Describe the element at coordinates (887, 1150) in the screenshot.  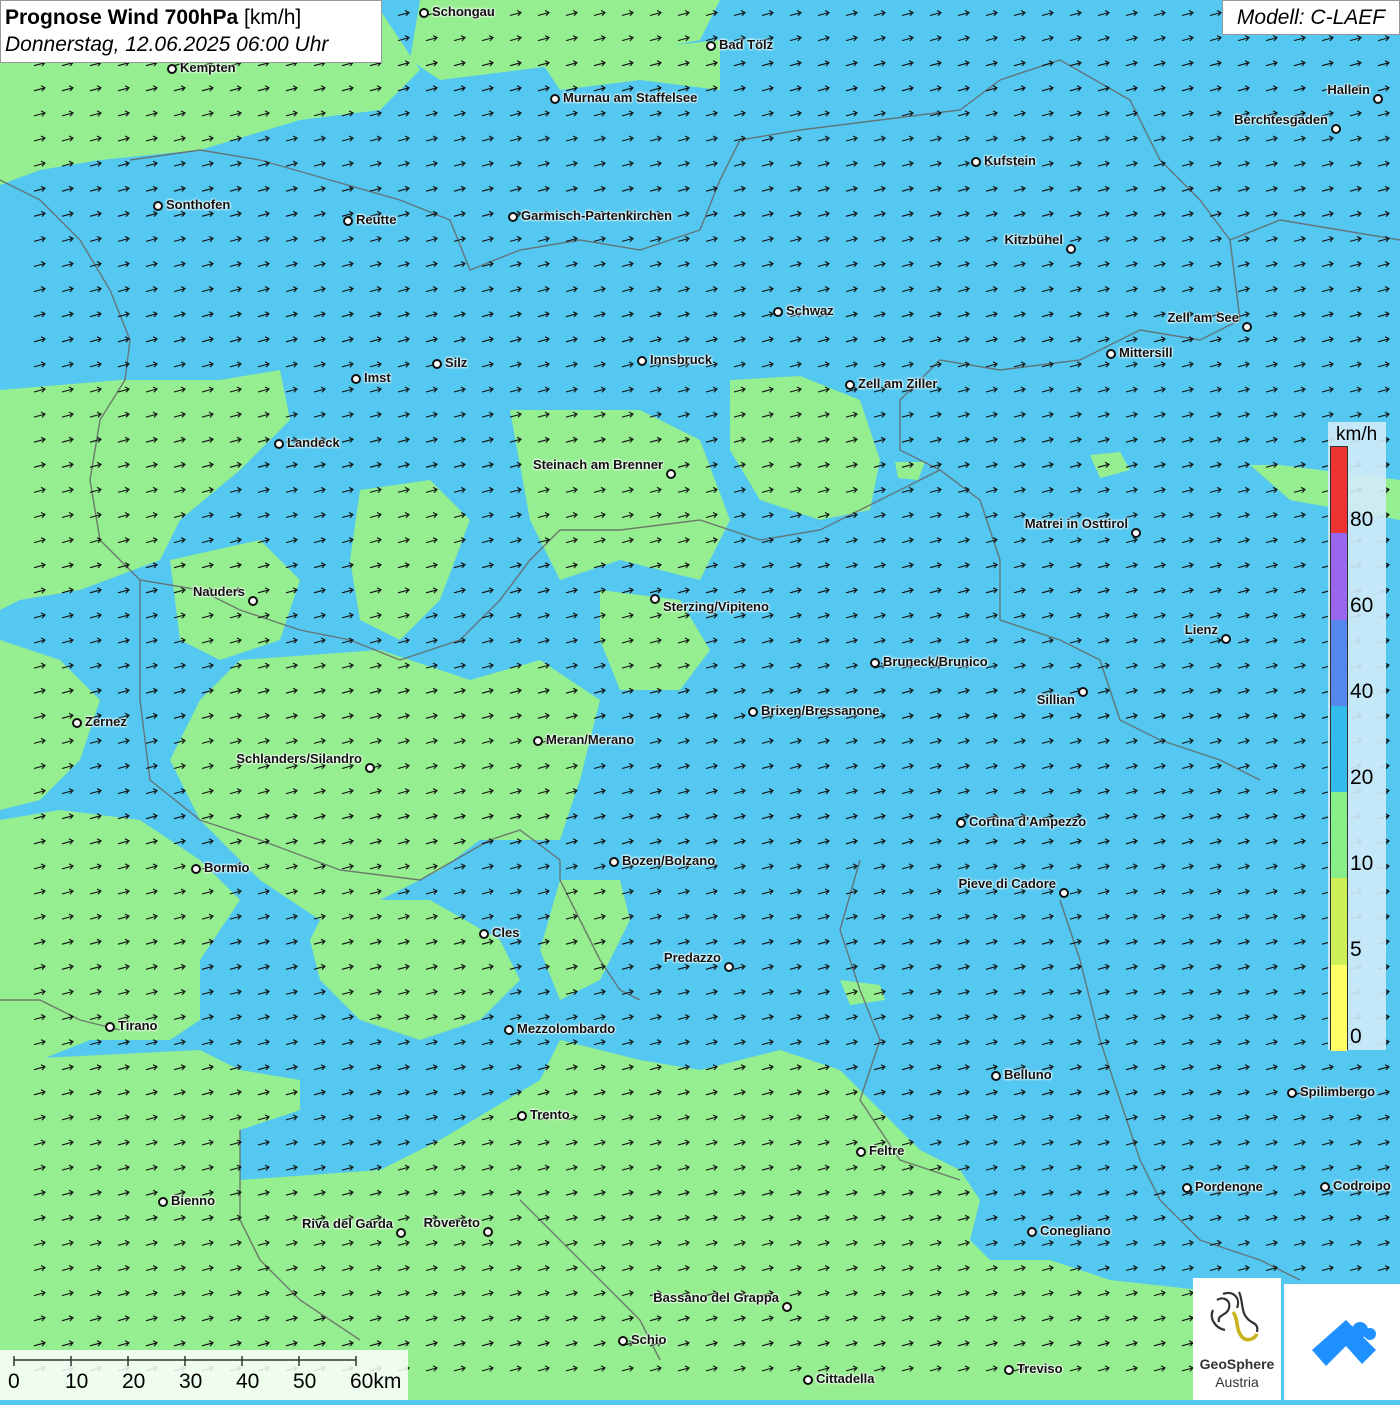
I see `city-label: Feltre` at that location.